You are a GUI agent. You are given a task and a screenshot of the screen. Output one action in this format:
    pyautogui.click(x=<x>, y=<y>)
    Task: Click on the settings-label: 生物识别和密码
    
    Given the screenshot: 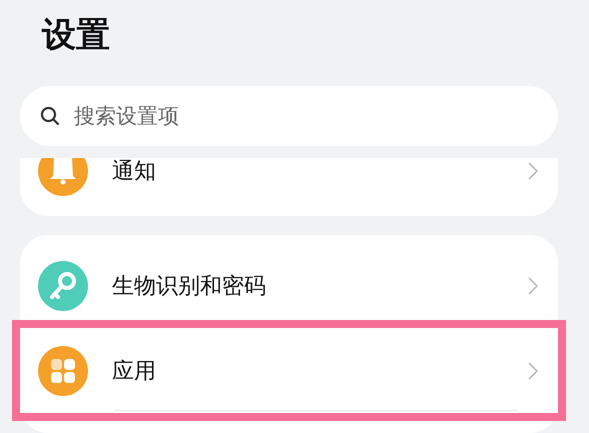 What is the action you would take?
    pyautogui.click(x=189, y=286)
    